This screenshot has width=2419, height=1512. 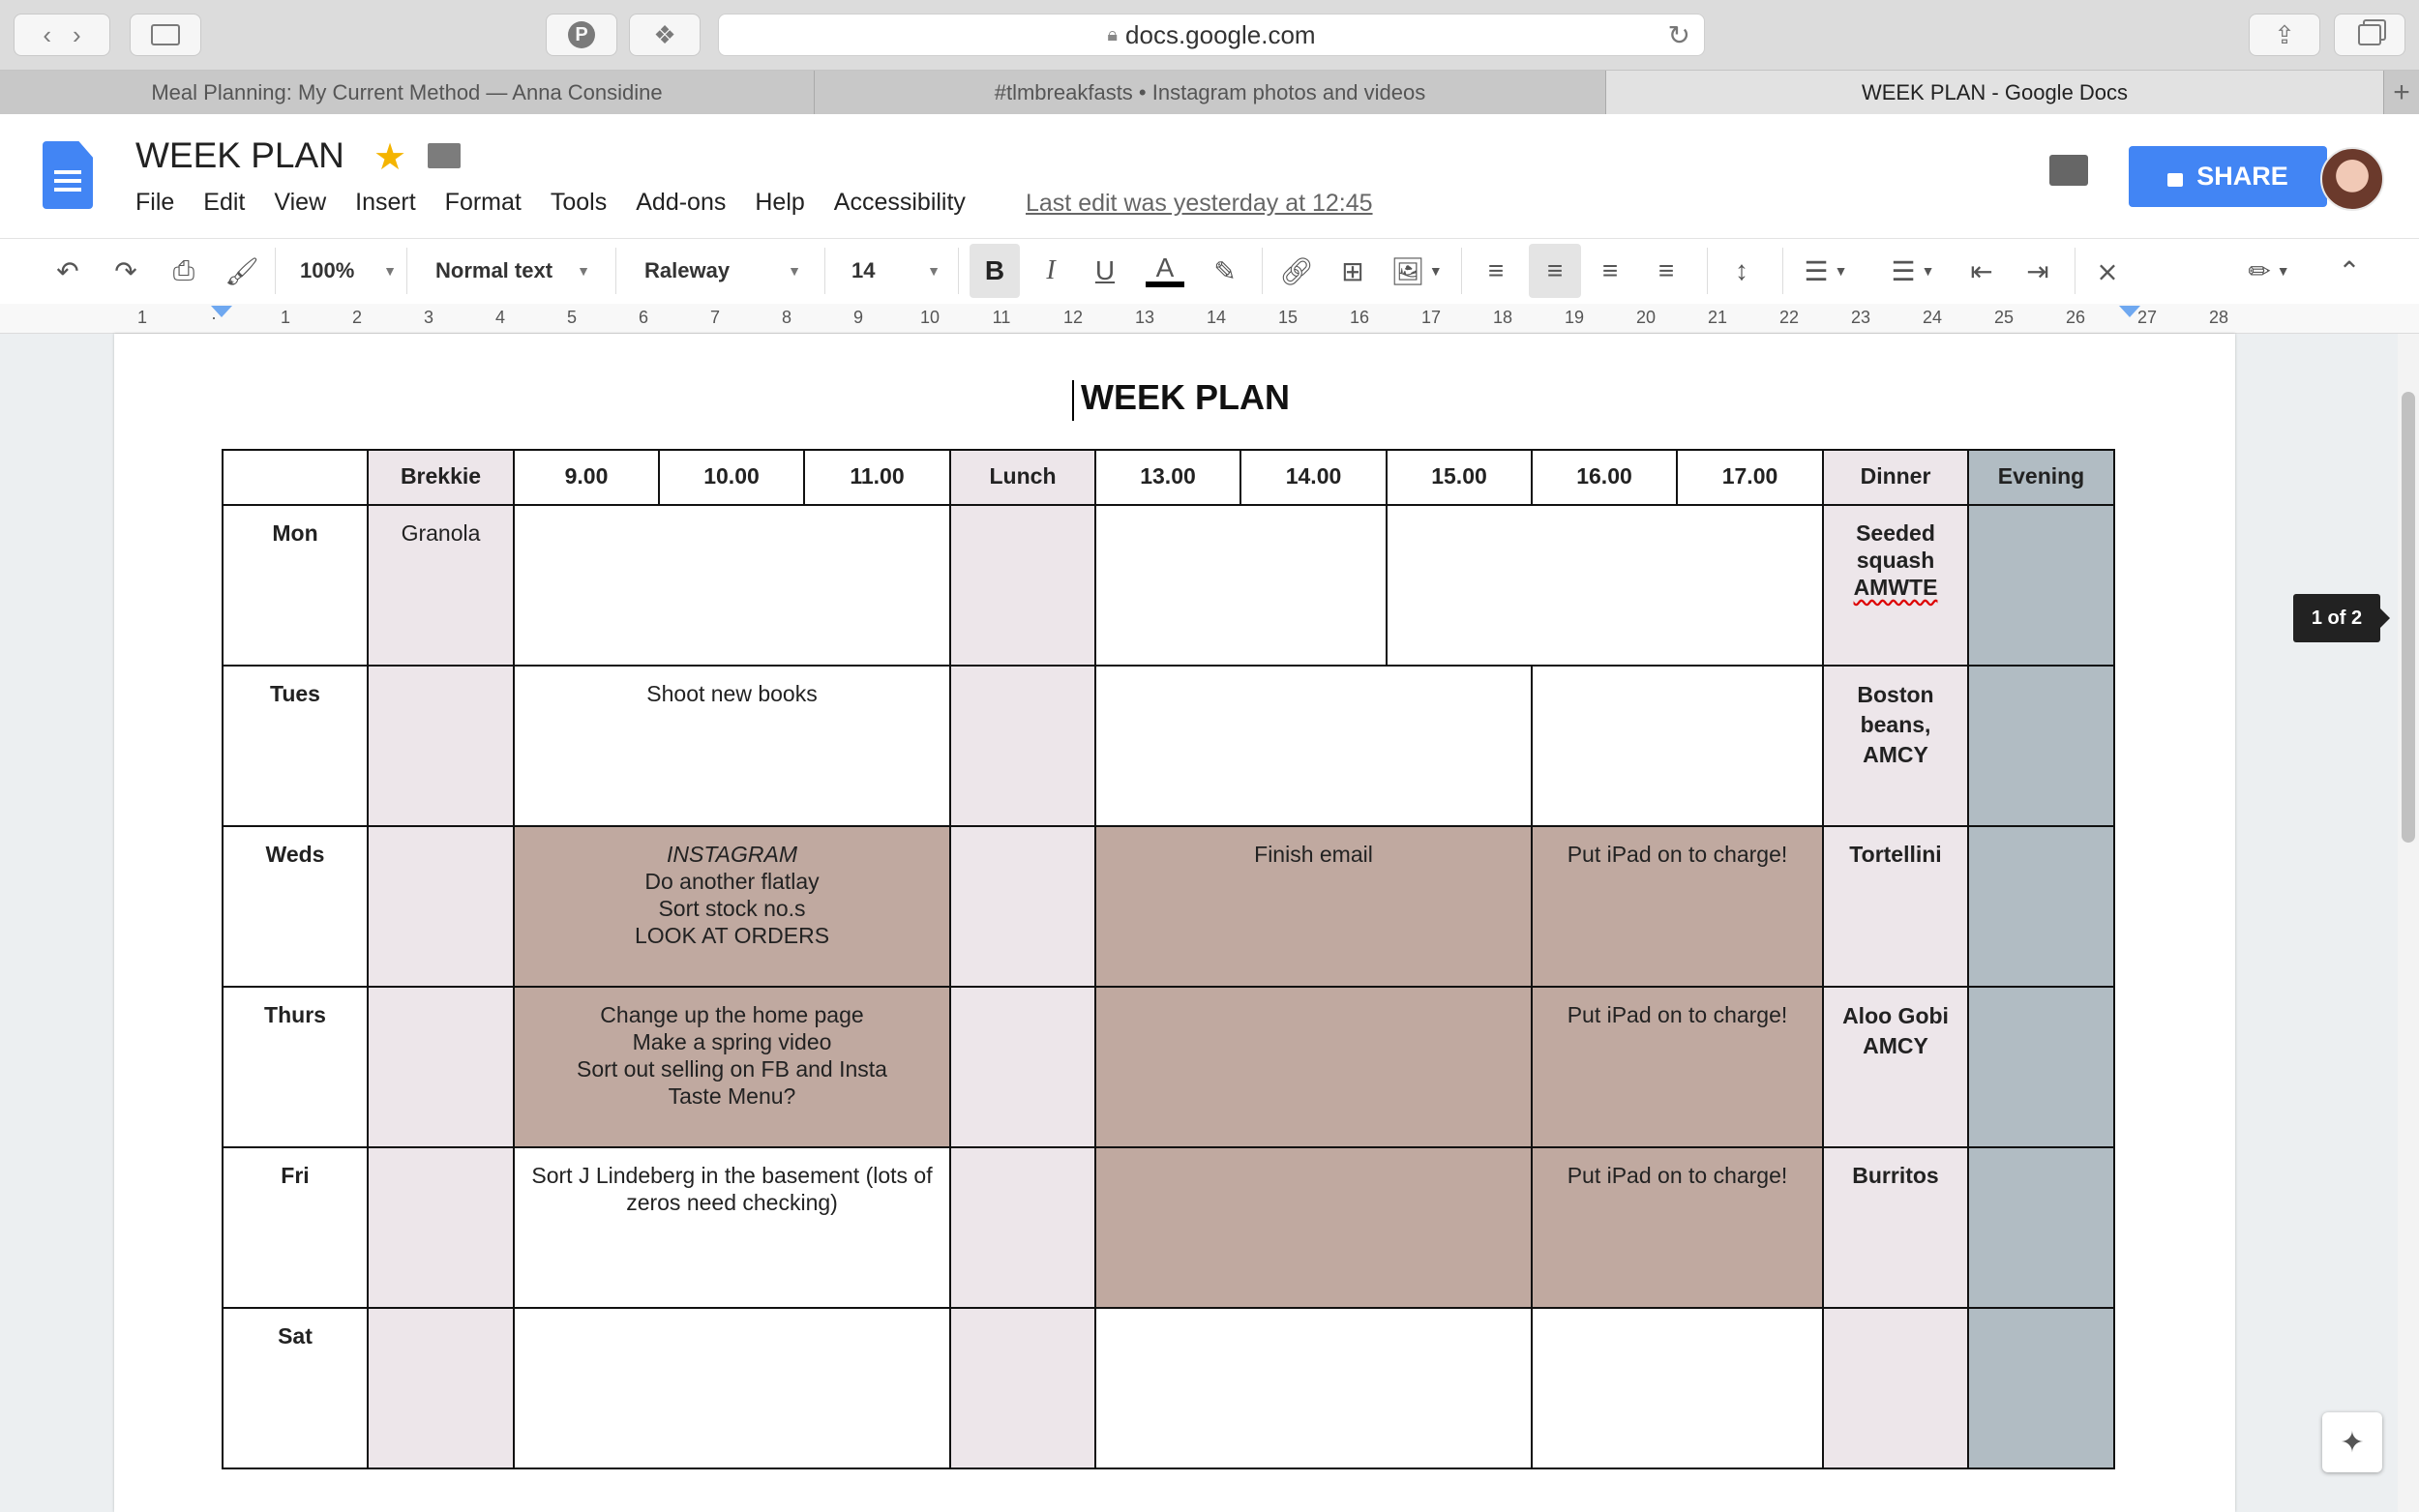 I want to click on font-size-select: 14 ▼, so click(x=896, y=271).